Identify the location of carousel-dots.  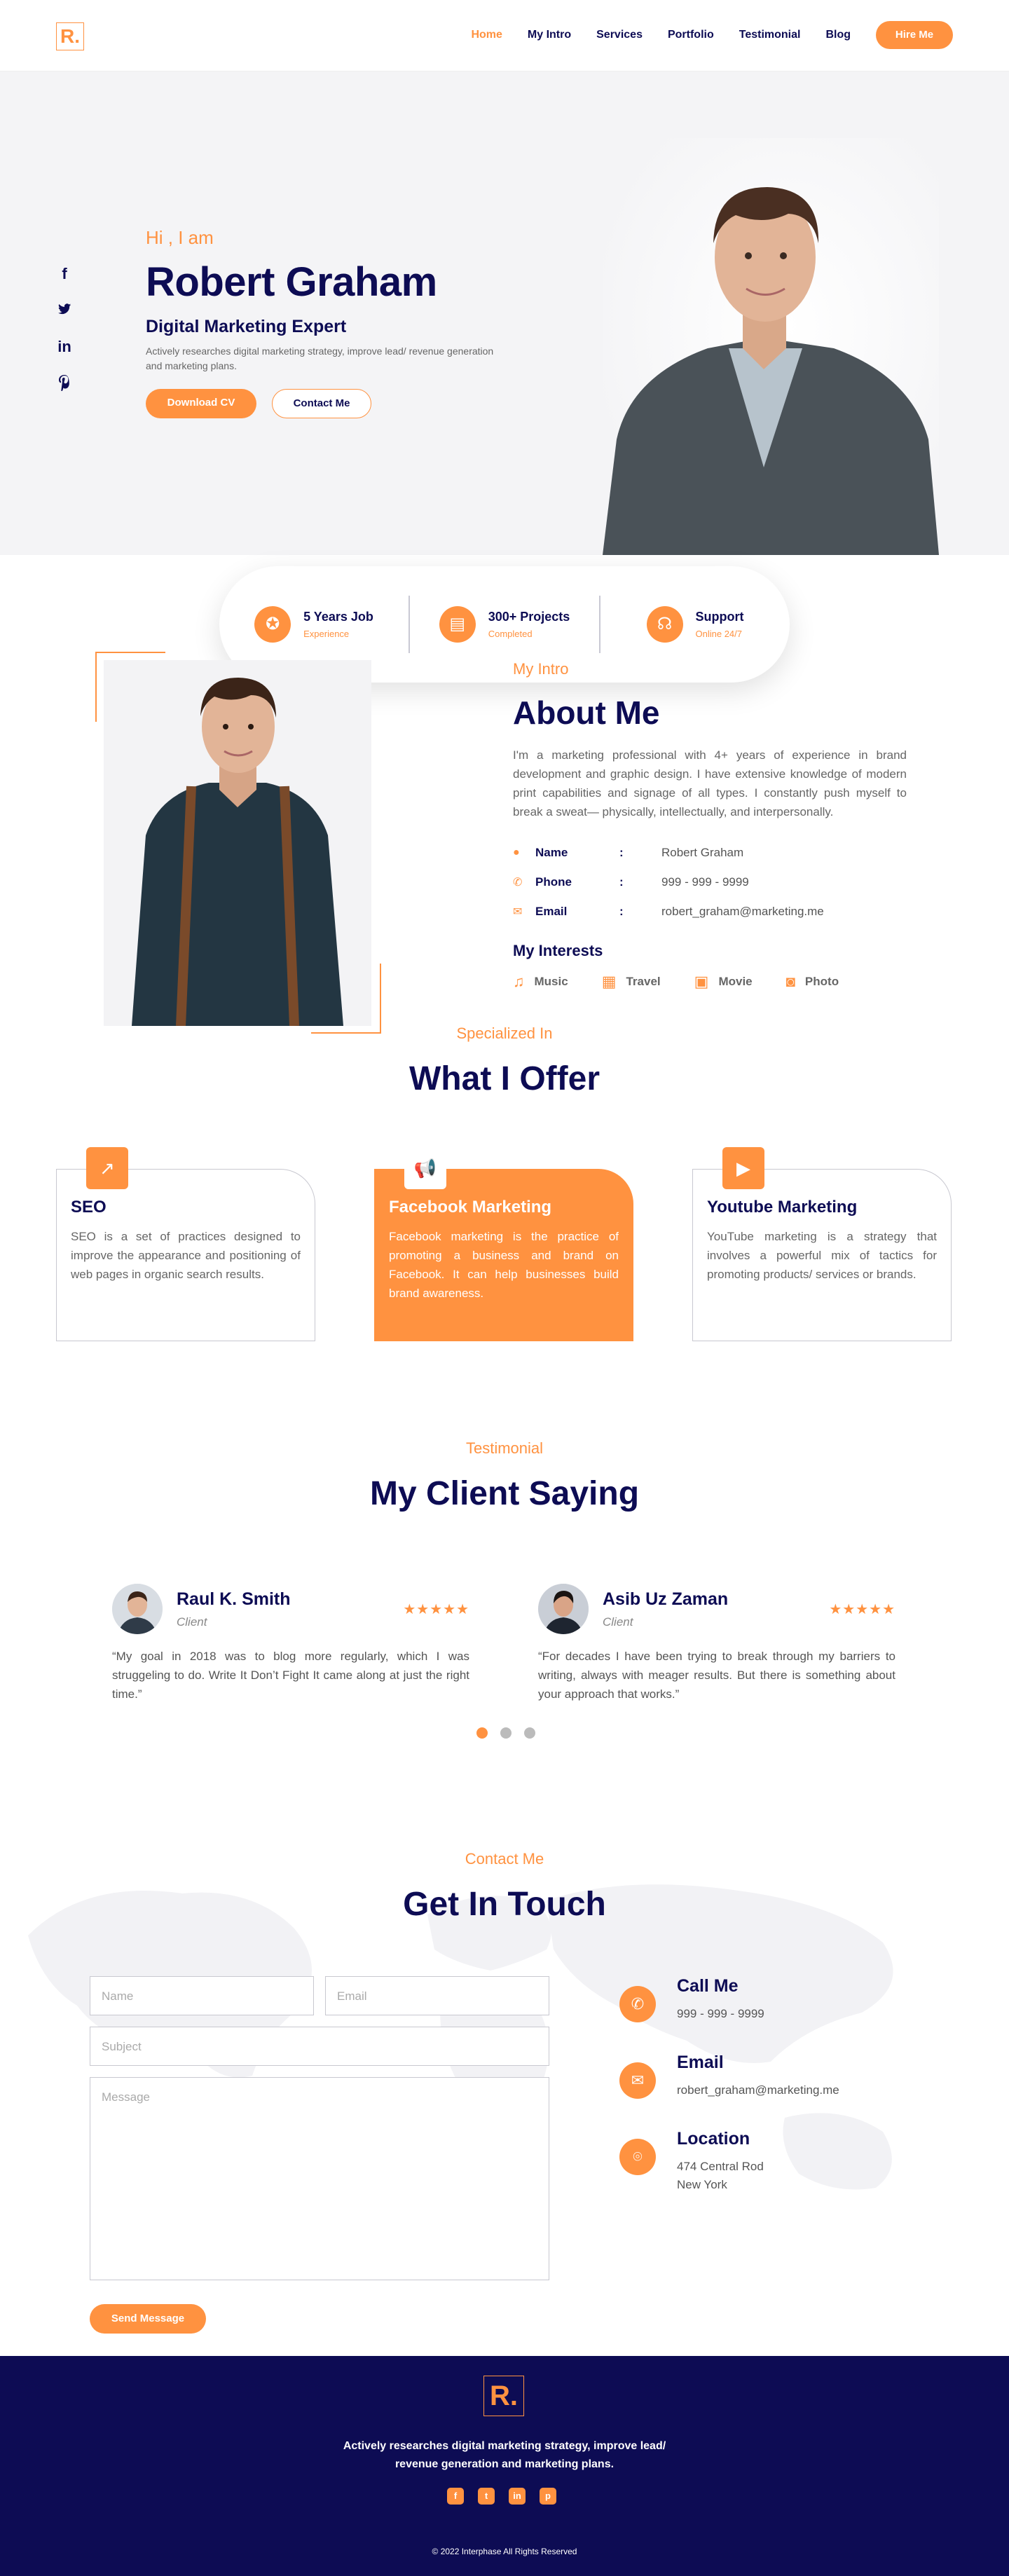
(505, 1733).